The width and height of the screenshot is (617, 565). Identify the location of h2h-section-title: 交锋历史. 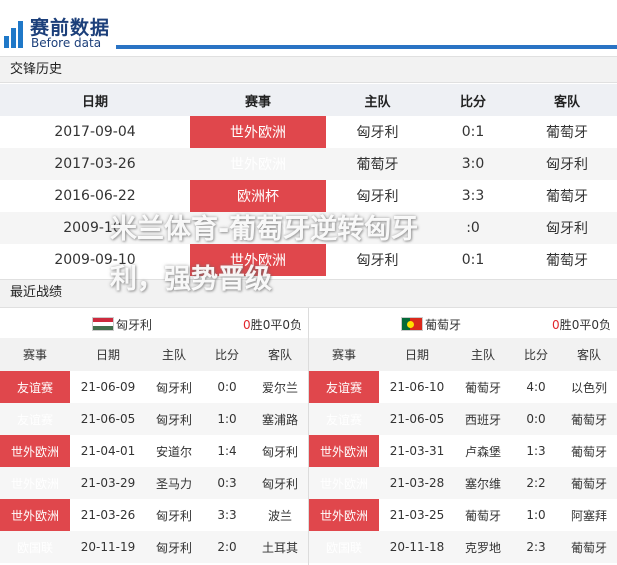
(308, 69).